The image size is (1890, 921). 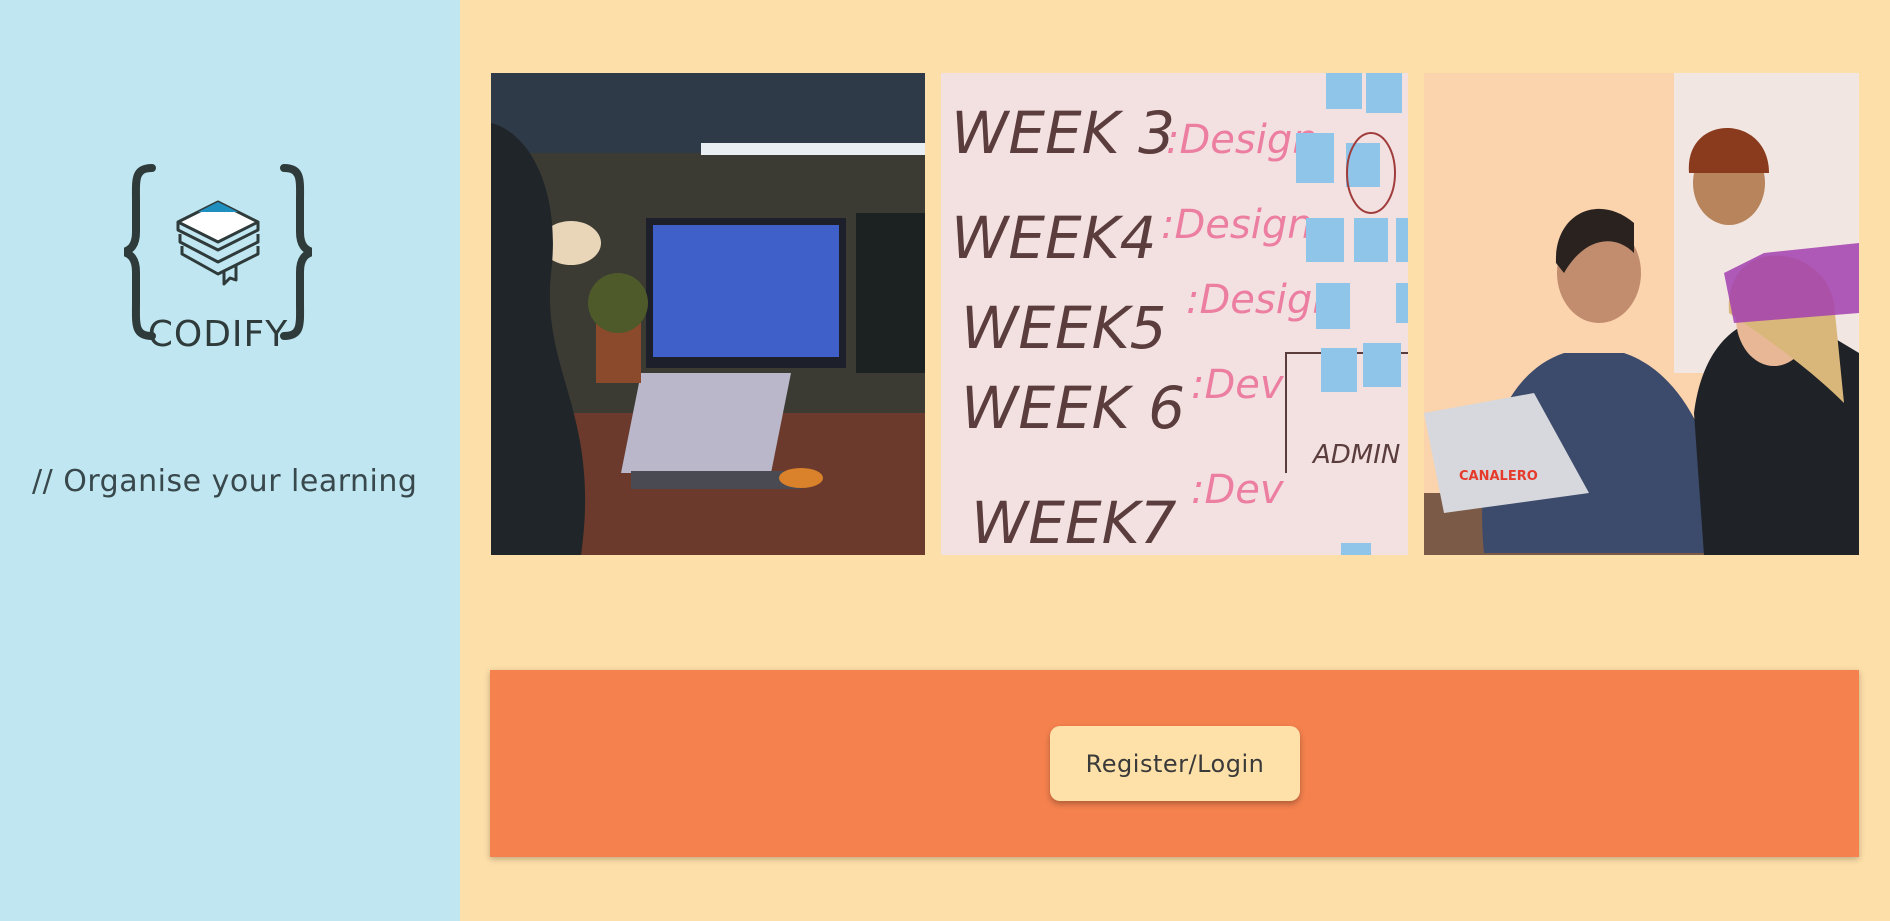 I want to click on whiteboard-line-4-role: :Dev, so click(x=1238, y=385).